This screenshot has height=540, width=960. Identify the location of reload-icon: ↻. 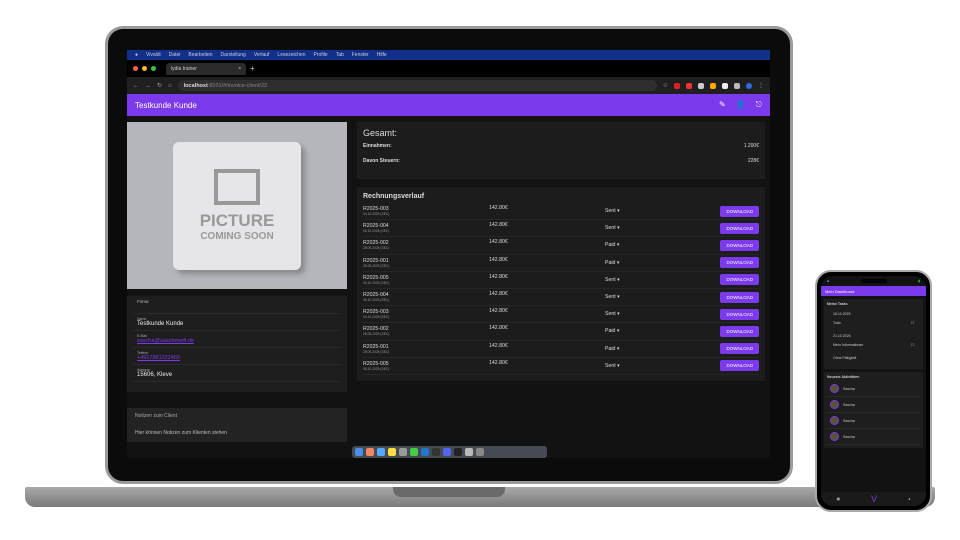
(159, 85).